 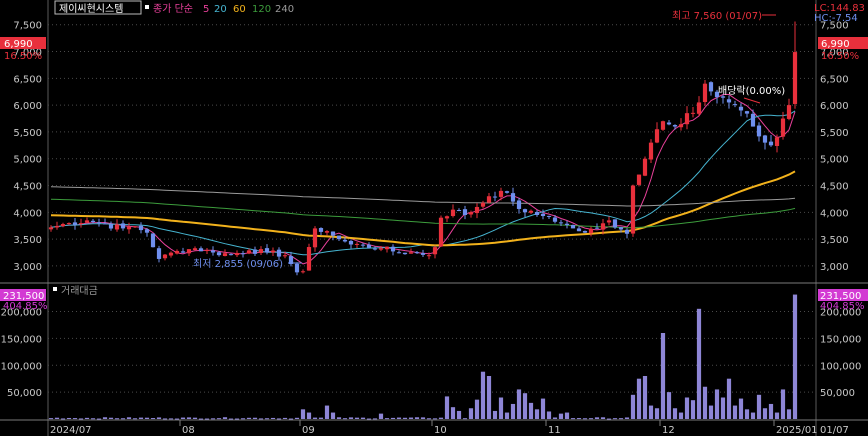 I want to click on x-tick-label: 08, so click(x=188, y=430).